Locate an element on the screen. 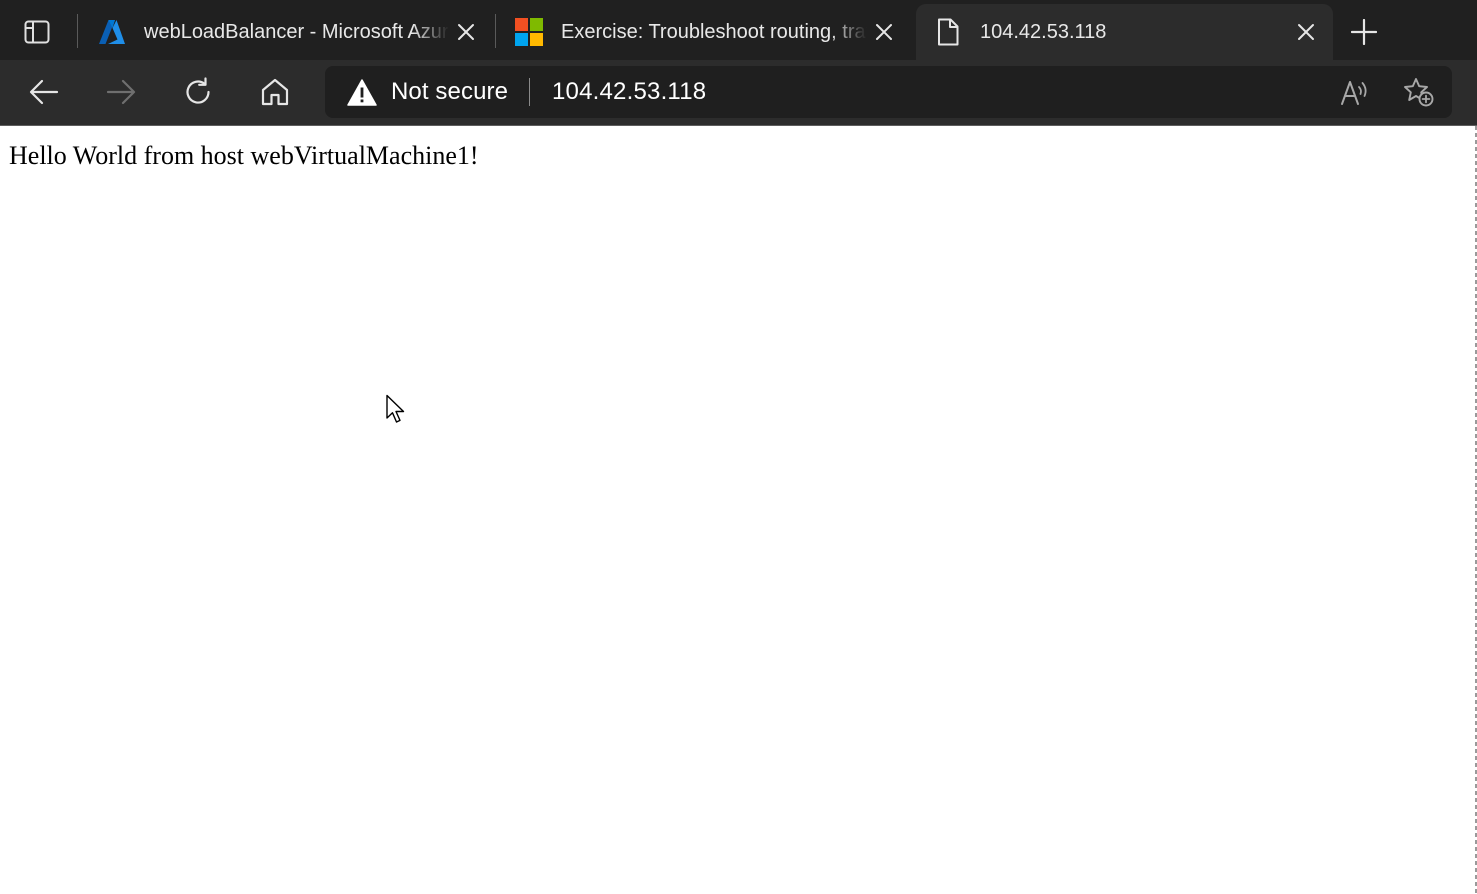 The image size is (1477, 894). new-tab-button is located at coordinates (1364, 32).